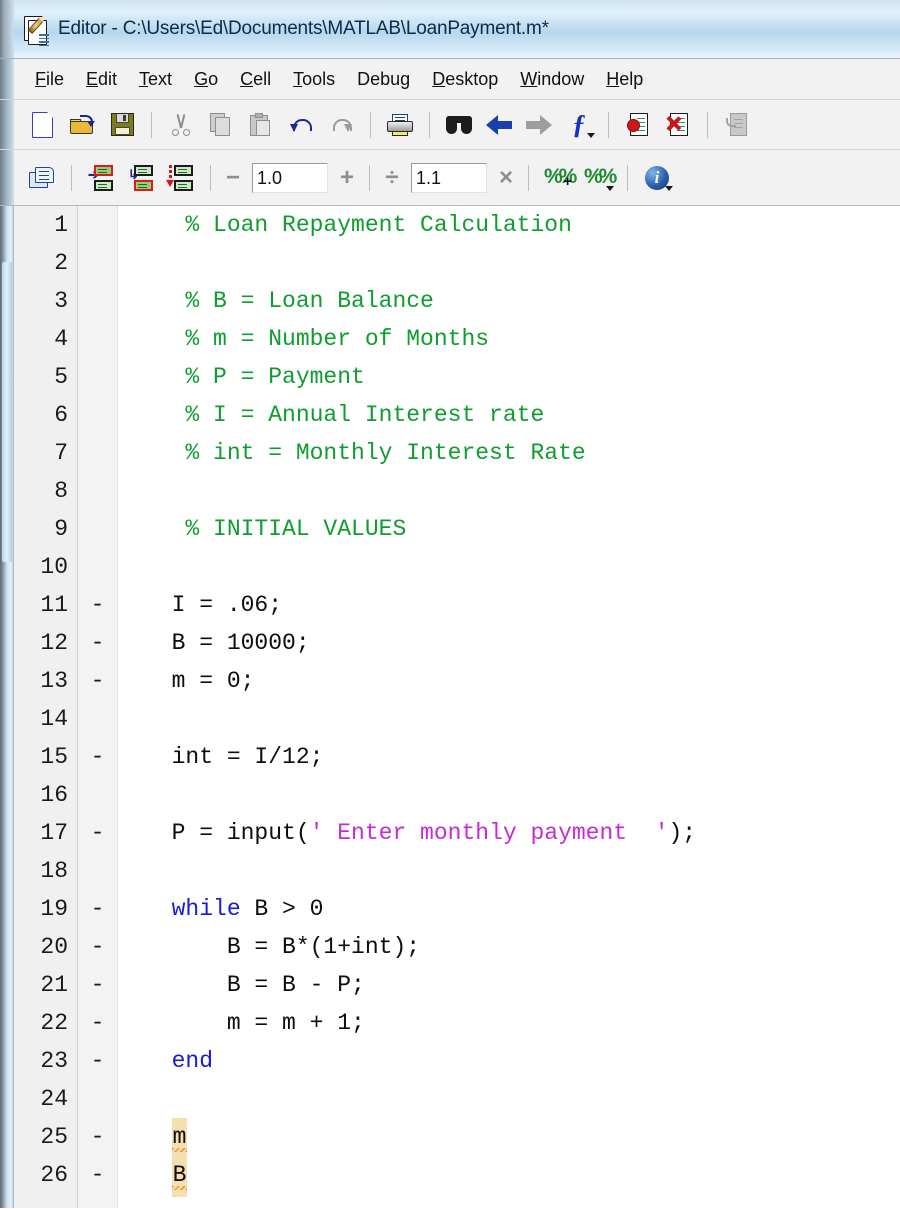 This screenshot has width=900, height=1209. I want to click on menu-item-help: Help, so click(624, 79).